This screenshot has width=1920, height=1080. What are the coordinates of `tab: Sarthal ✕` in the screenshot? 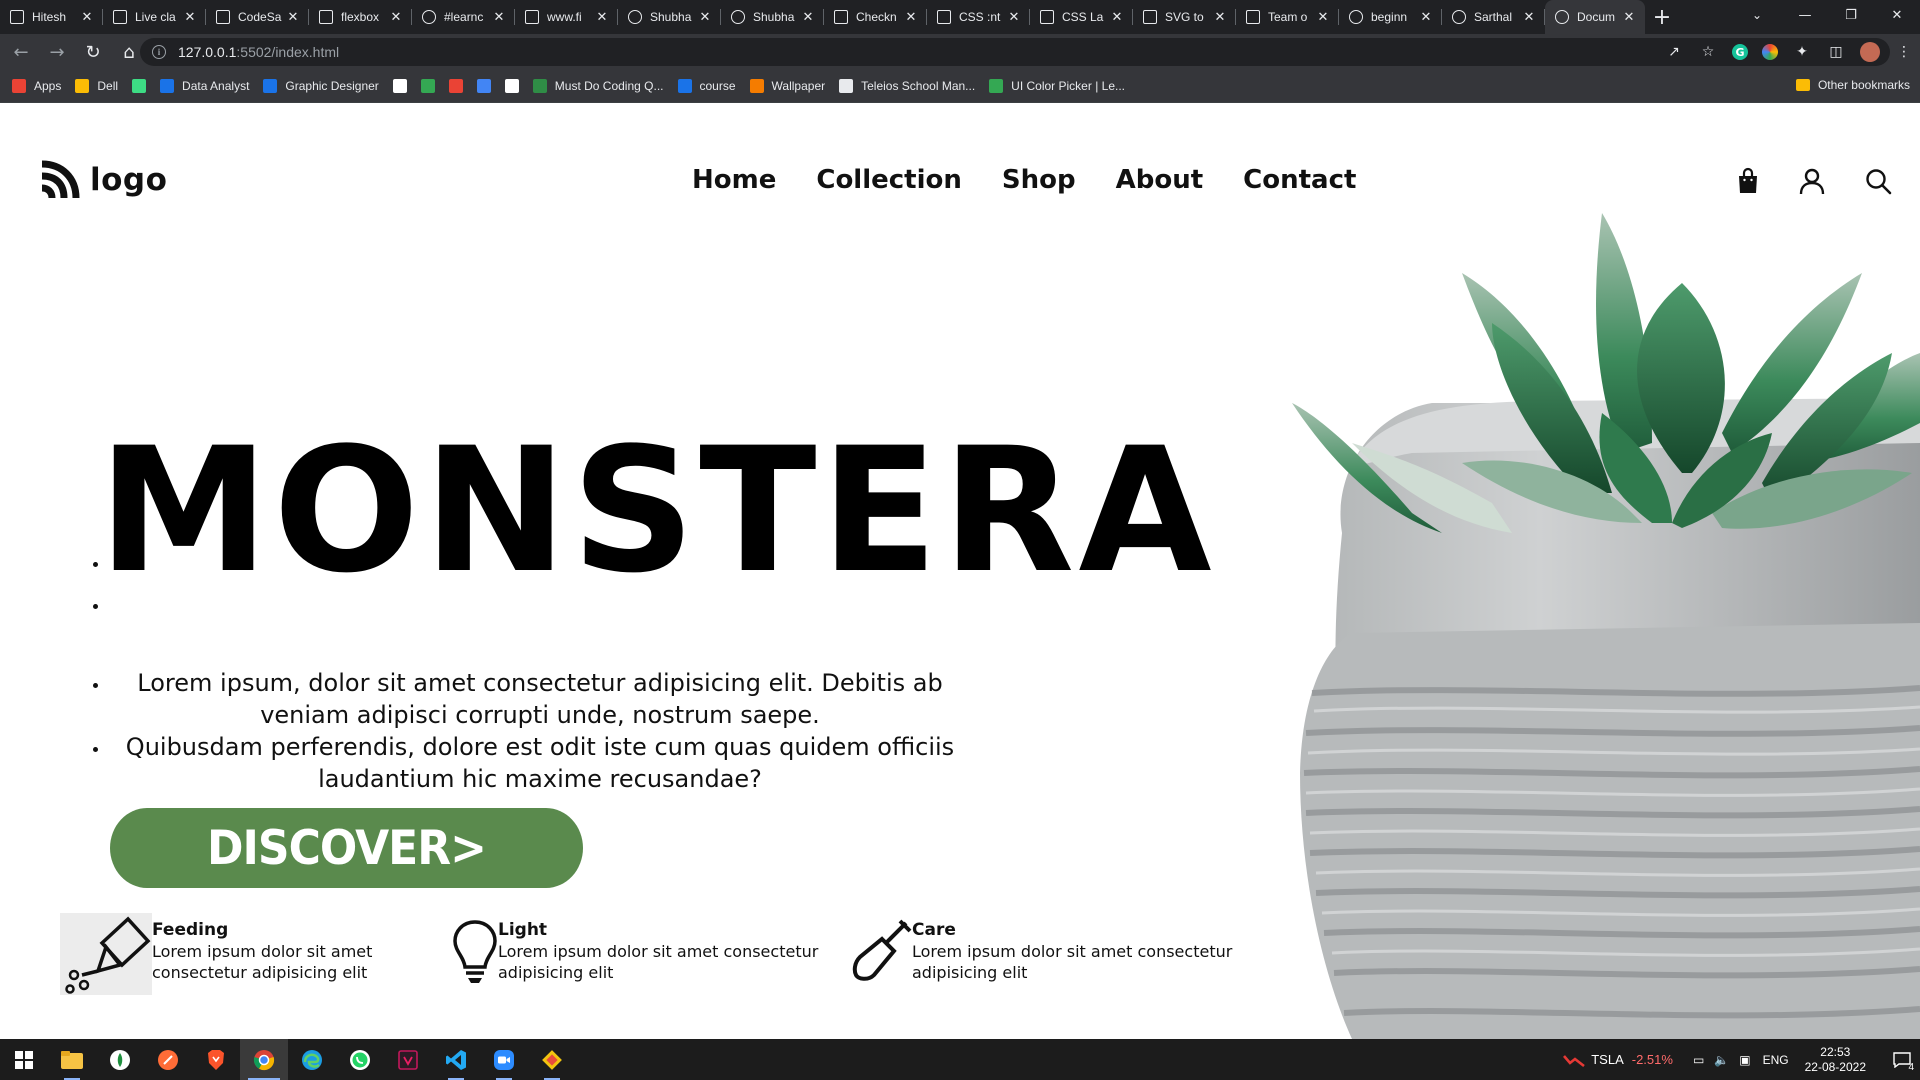 It's located at (1493, 17).